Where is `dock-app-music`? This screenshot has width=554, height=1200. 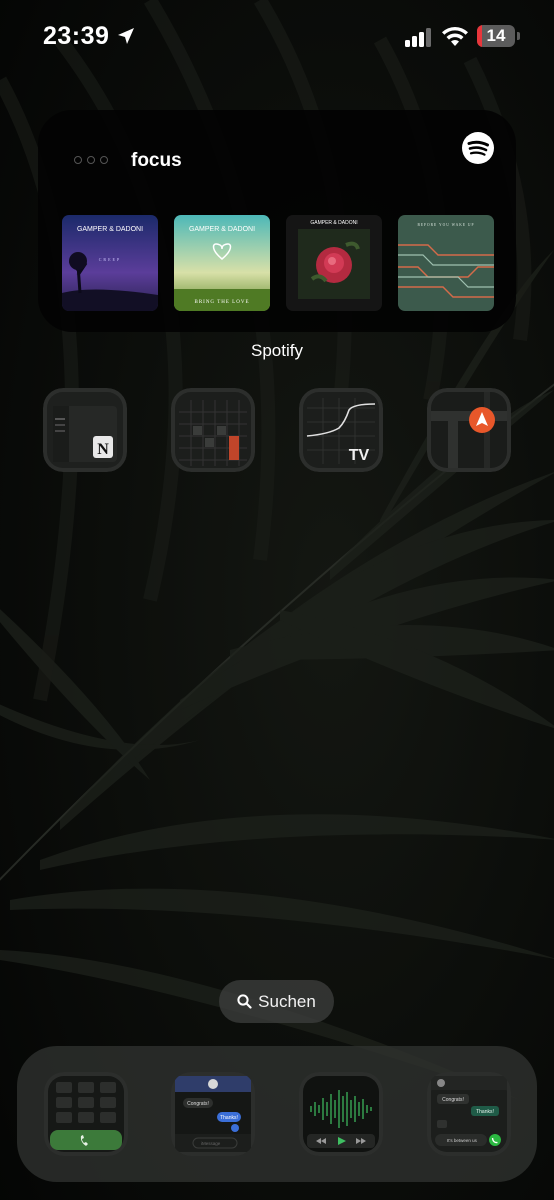 dock-app-music is located at coordinates (341, 1114).